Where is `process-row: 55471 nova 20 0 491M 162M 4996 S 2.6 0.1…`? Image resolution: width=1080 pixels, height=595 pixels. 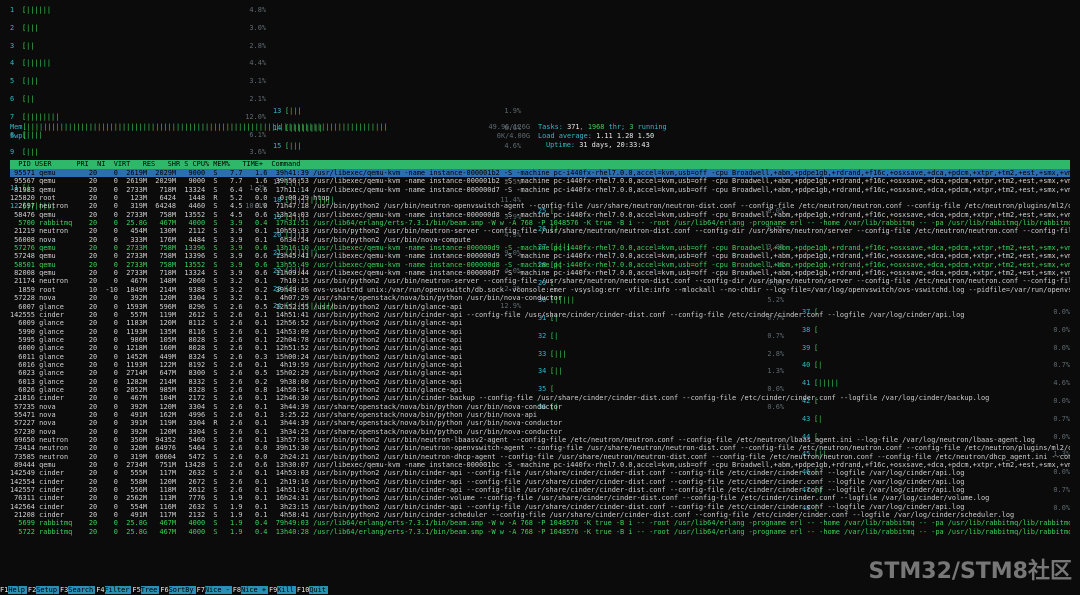 process-row: 55471 nova 20 0 491M 162M 4996 S 2.6 0.1… is located at coordinates (540, 415).